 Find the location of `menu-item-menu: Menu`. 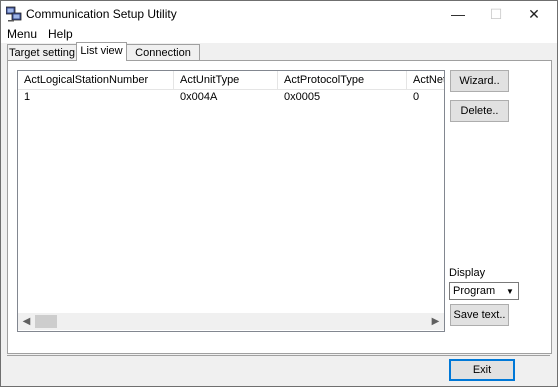

menu-item-menu: Menu is located at coordinates (22, 34).